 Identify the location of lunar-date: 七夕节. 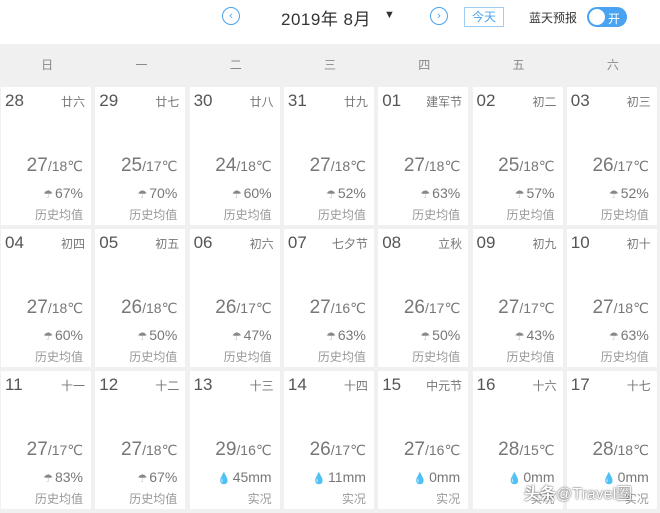
(349, 244).